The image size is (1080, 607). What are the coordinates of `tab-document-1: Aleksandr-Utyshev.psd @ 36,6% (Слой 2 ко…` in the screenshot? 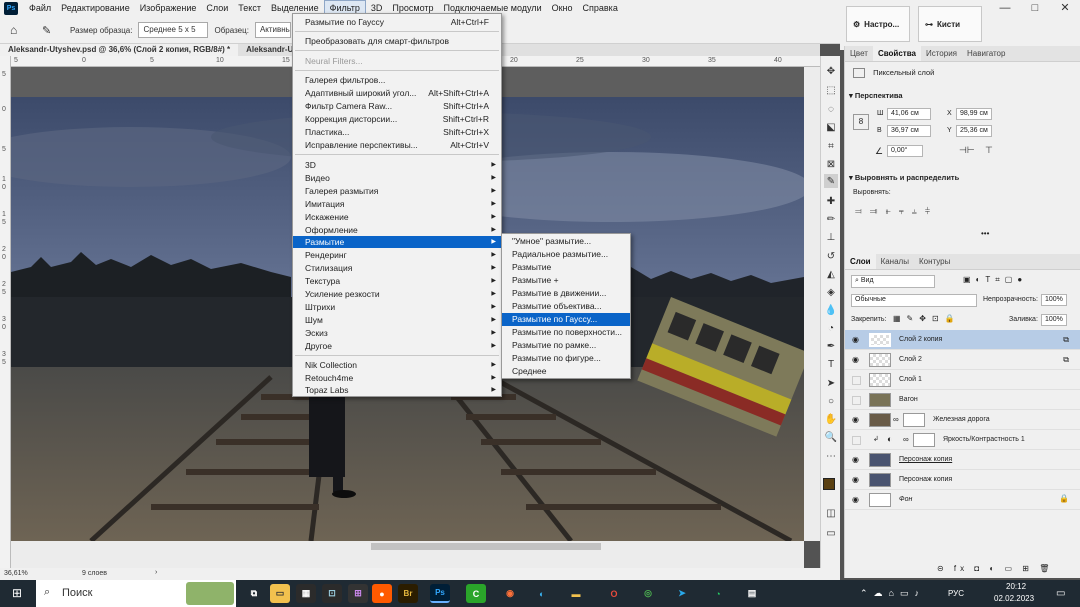 It's located at (119, 50).